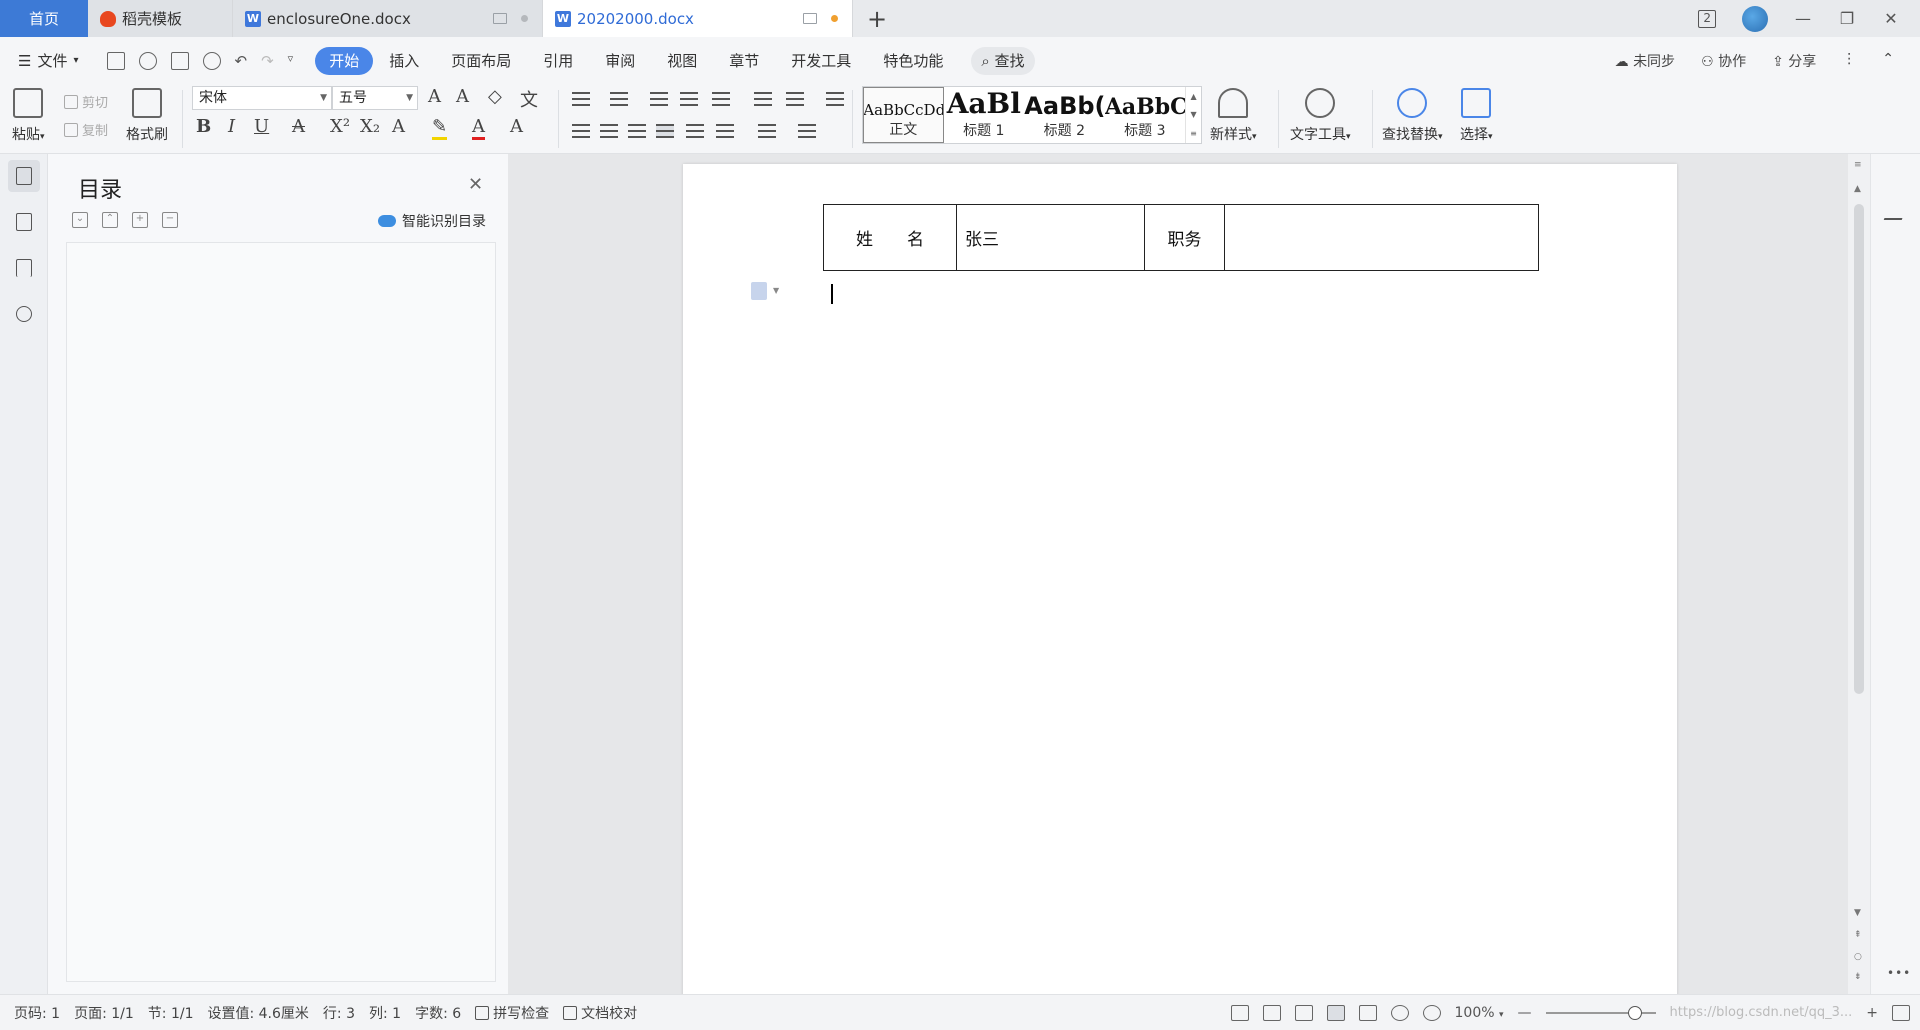 The height and width of the screenshot is (1030, 1920). Describe the element at coordinates (86, 101) in the screenshot. I see `cut-button: 剪切` at that location.